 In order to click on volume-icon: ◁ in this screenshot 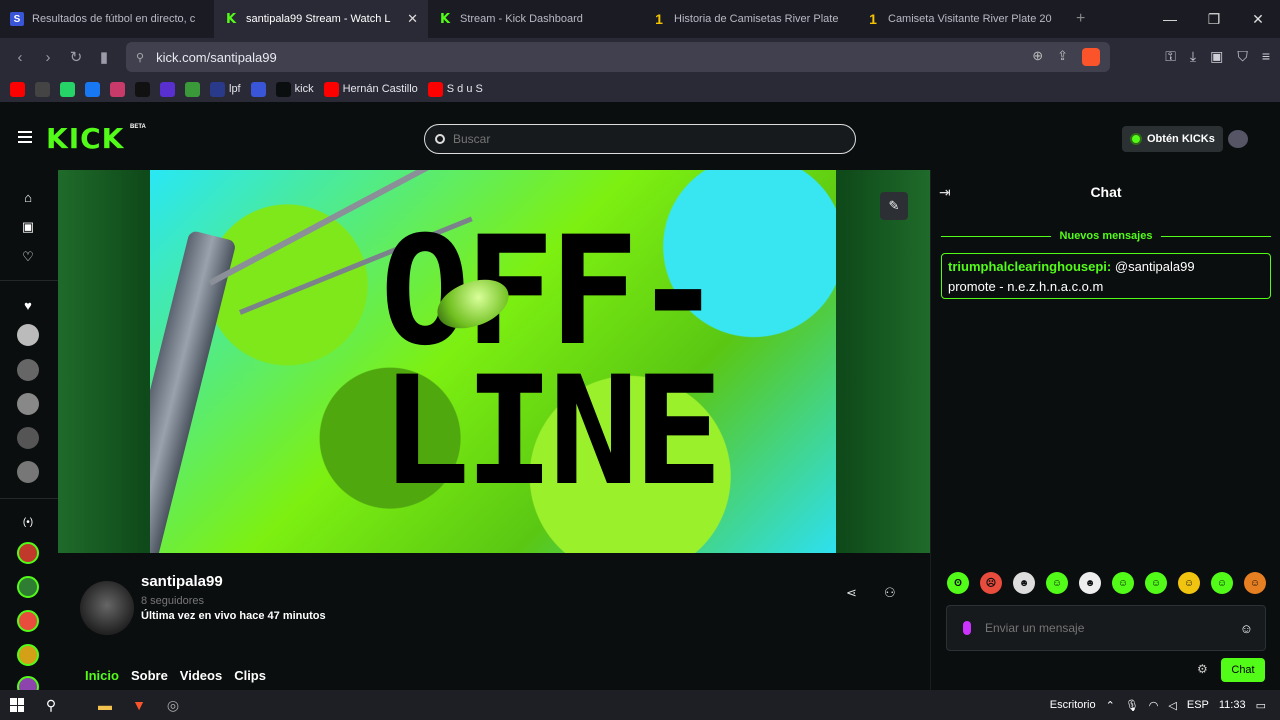, I will do `click(1172, 705)`.